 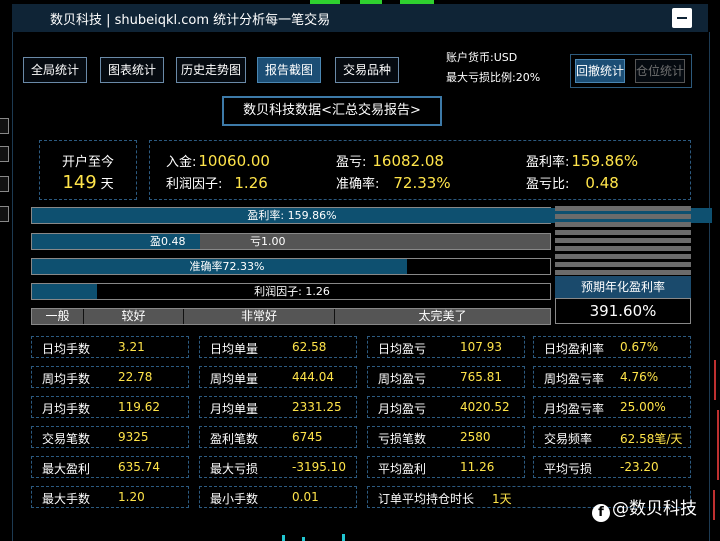 I want to click on minimize-button, so click(x=682, y=18).